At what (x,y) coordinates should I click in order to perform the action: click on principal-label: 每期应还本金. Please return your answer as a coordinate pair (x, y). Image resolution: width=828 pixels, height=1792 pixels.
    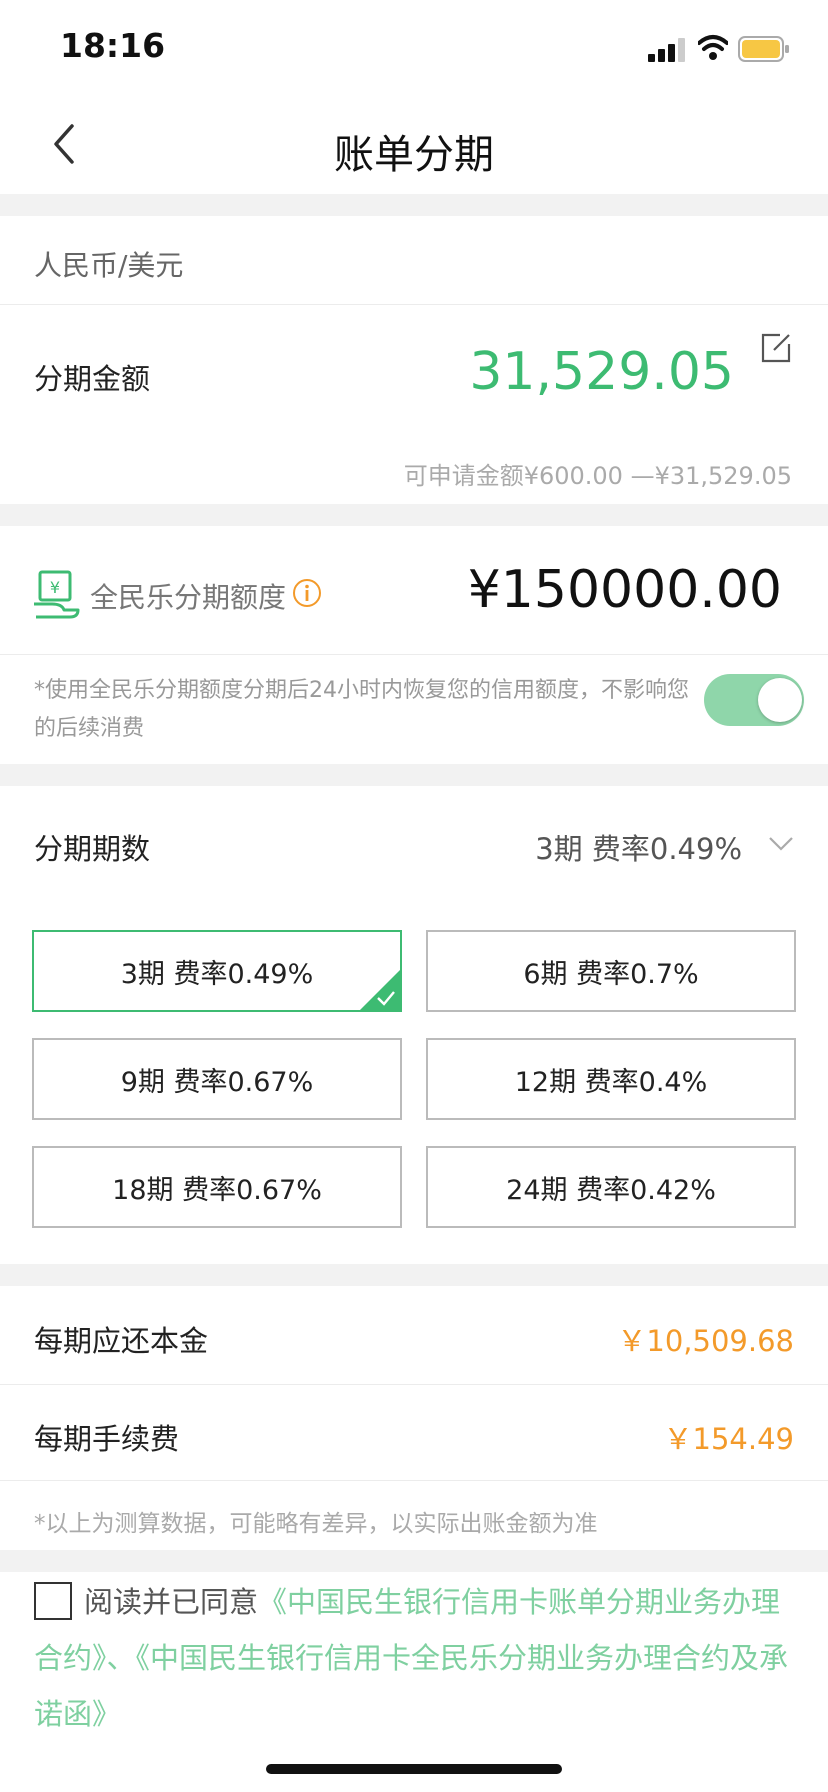
    Looking at the image, I should click on (121, 1341).